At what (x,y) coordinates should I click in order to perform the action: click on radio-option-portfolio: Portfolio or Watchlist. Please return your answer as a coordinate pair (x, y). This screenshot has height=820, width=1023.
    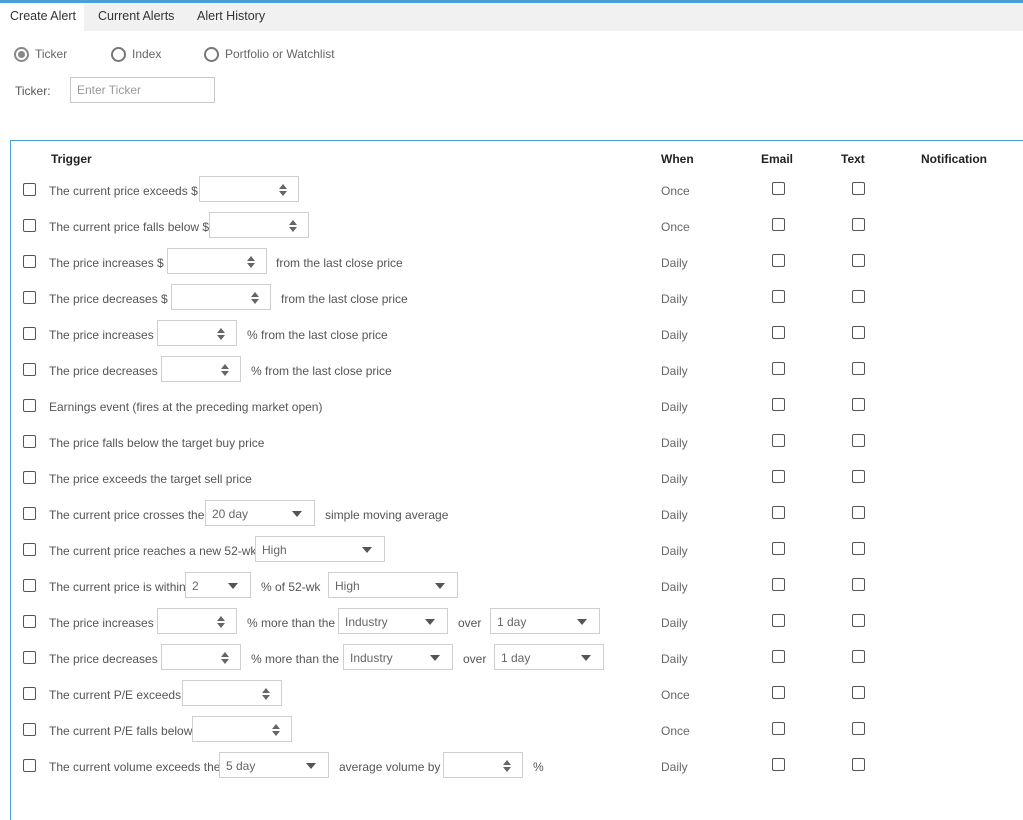
    Looking at the image, I should click on (269, 54).